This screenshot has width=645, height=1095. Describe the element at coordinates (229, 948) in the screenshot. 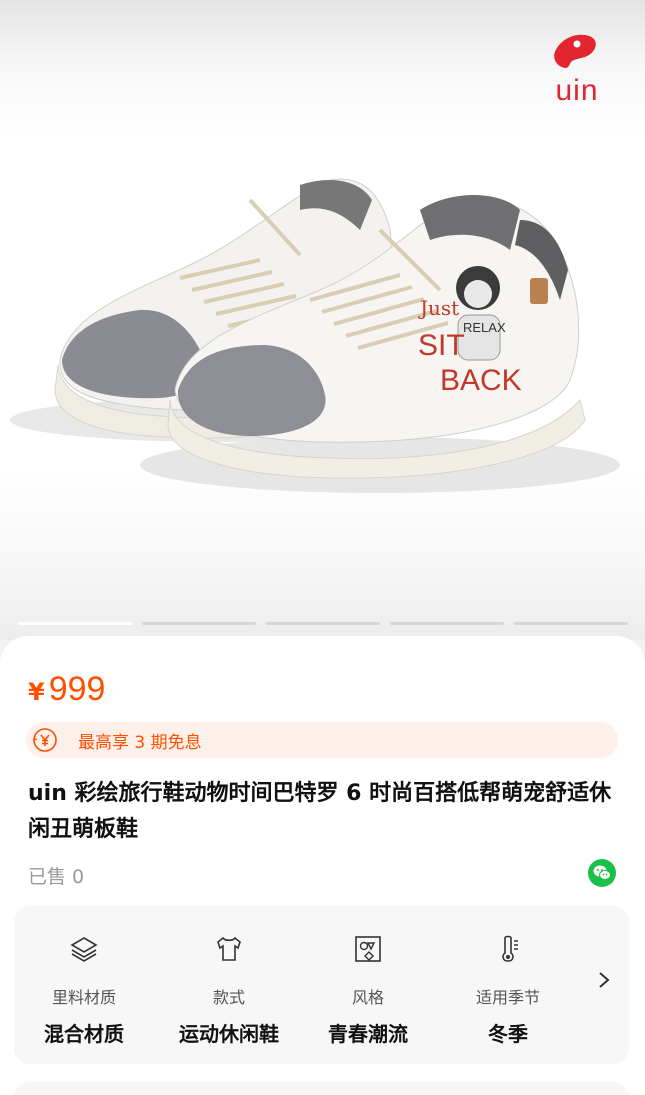

I see `shirt-icon` at that location.